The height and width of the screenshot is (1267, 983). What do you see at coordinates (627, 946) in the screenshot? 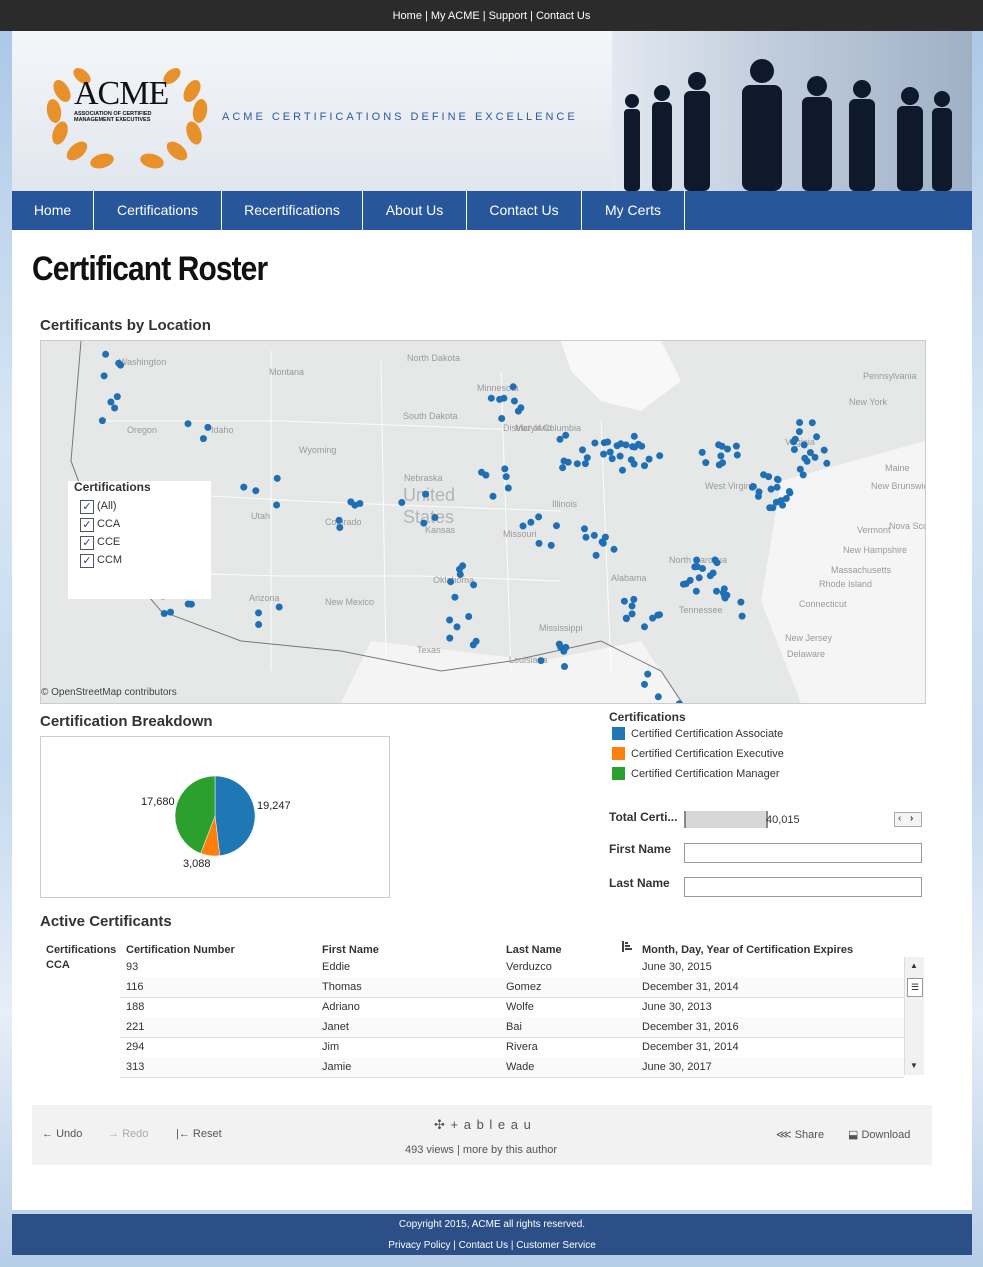
I see `sort-icon` at bounding box center [627, 946].